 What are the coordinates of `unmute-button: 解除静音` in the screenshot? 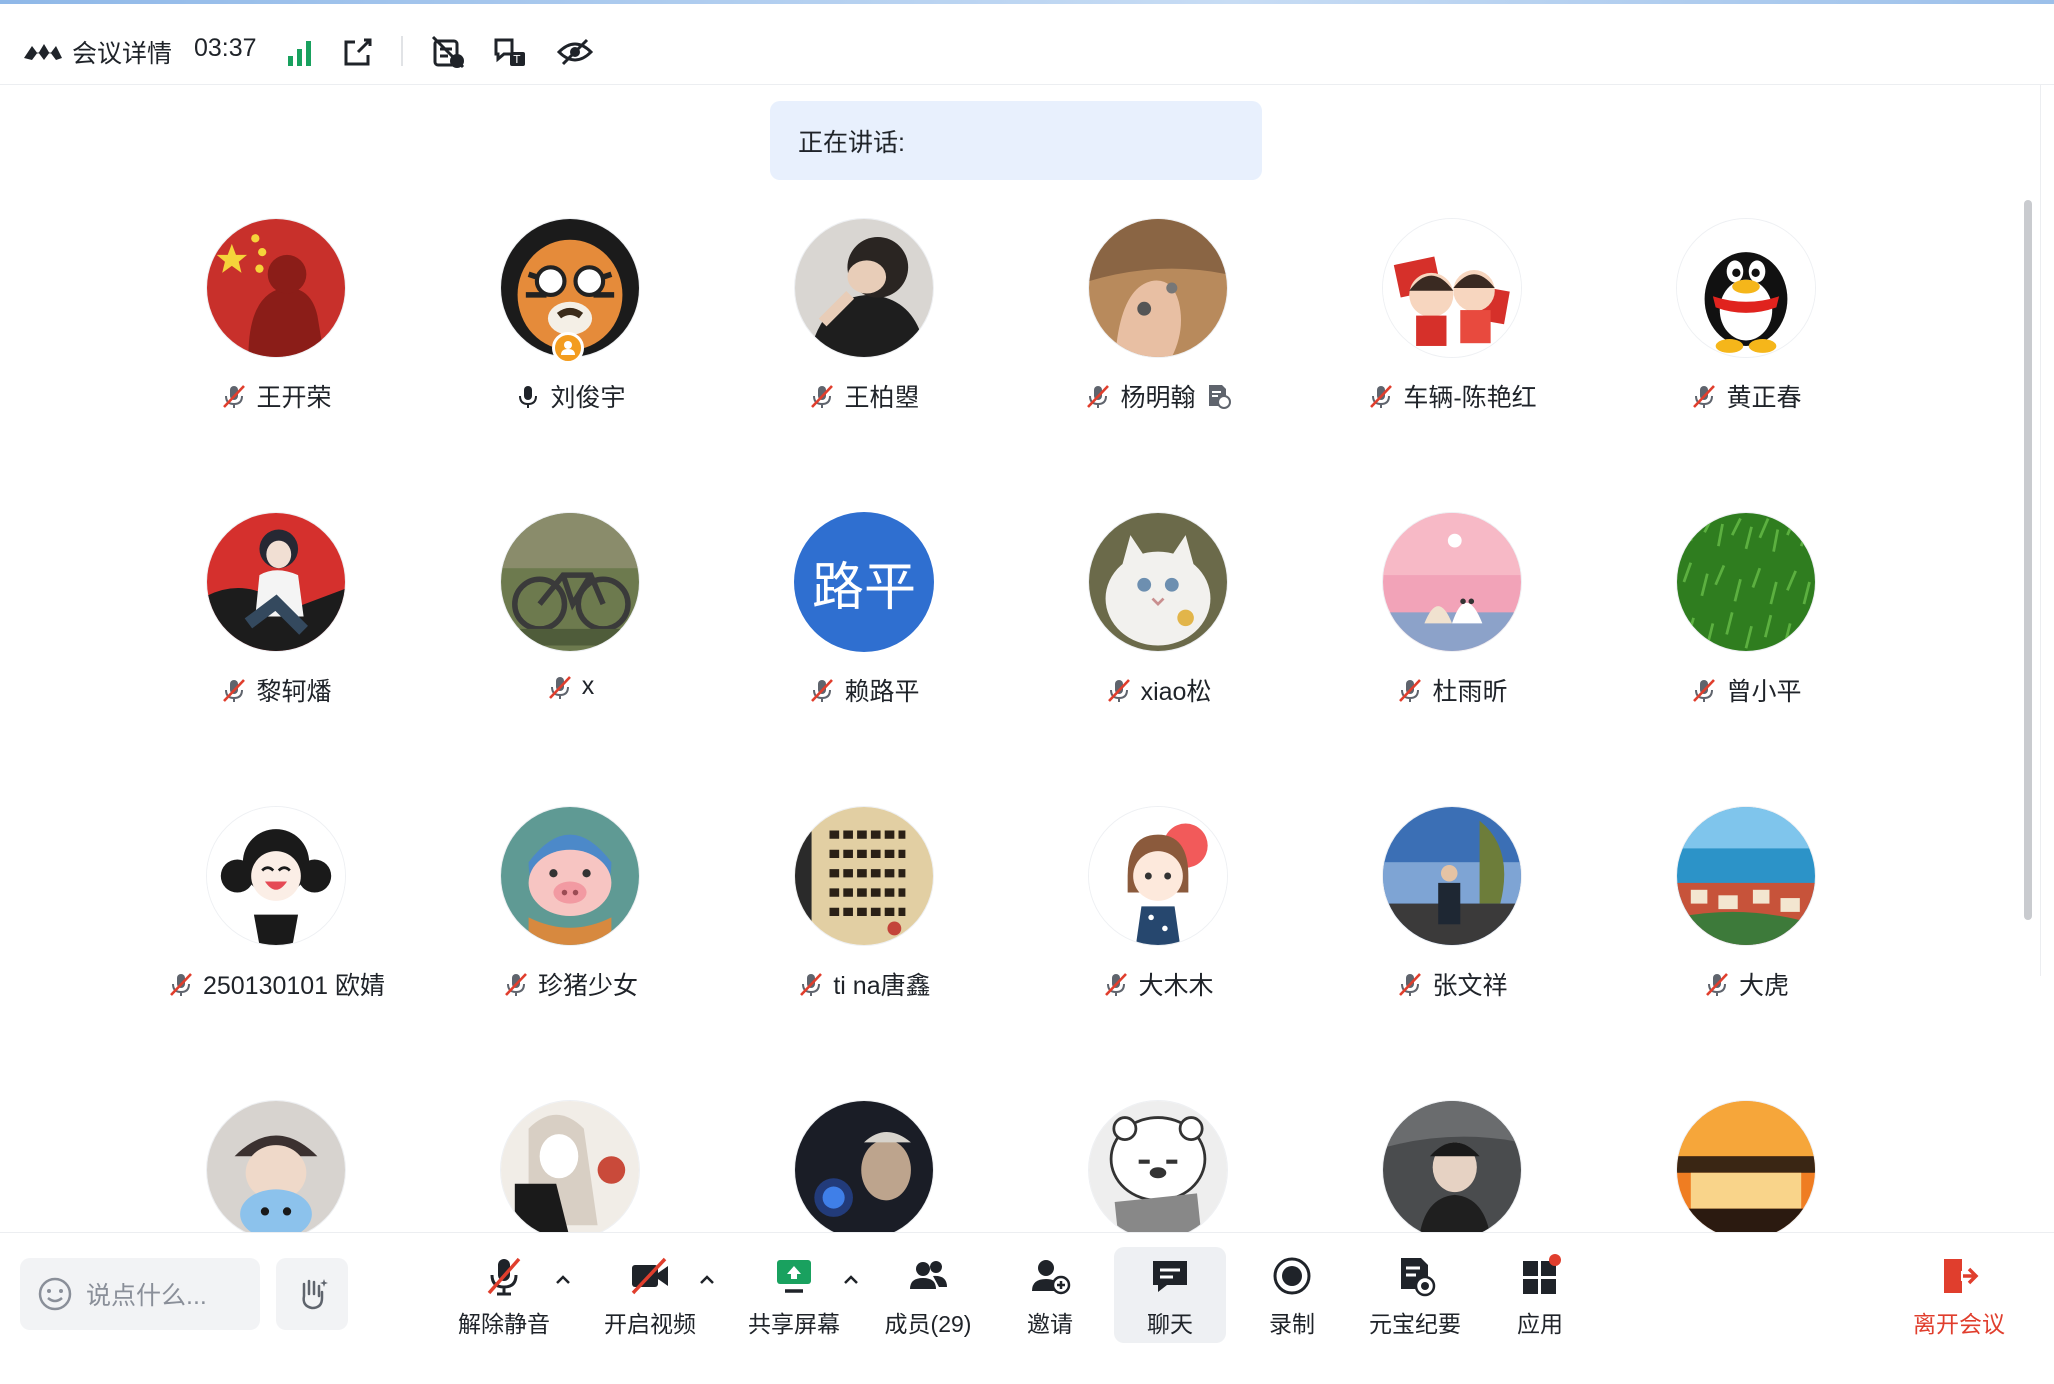 It's located at (504, 1295).